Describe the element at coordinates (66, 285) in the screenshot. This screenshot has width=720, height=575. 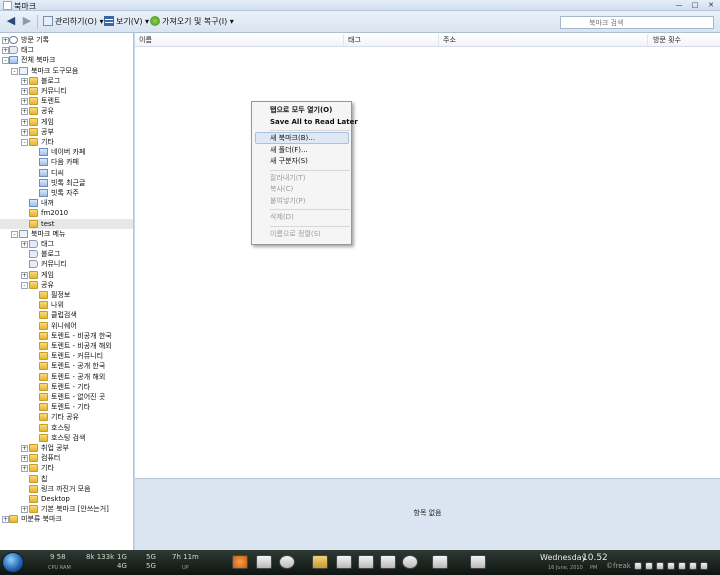
I see `tree-item: - 공유` at that location.